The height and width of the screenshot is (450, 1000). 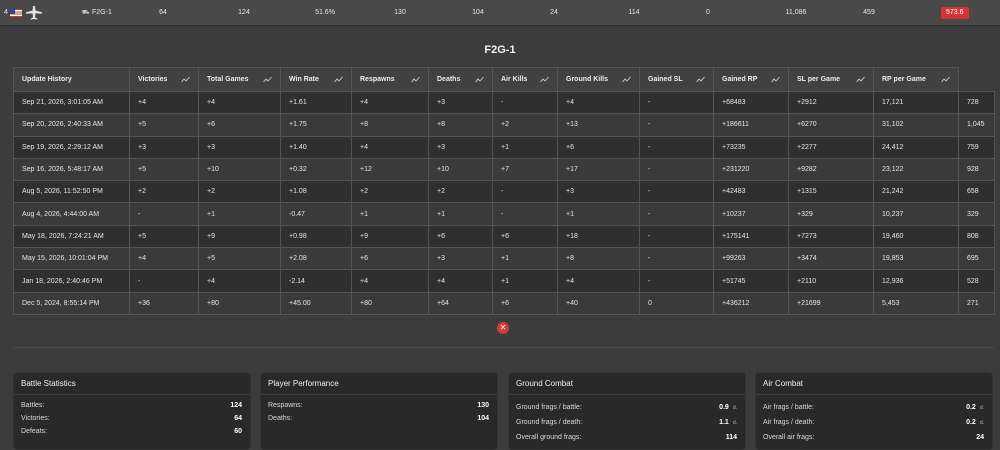 I want to click on table-cell: +1.08, so click(x=316, y=192).